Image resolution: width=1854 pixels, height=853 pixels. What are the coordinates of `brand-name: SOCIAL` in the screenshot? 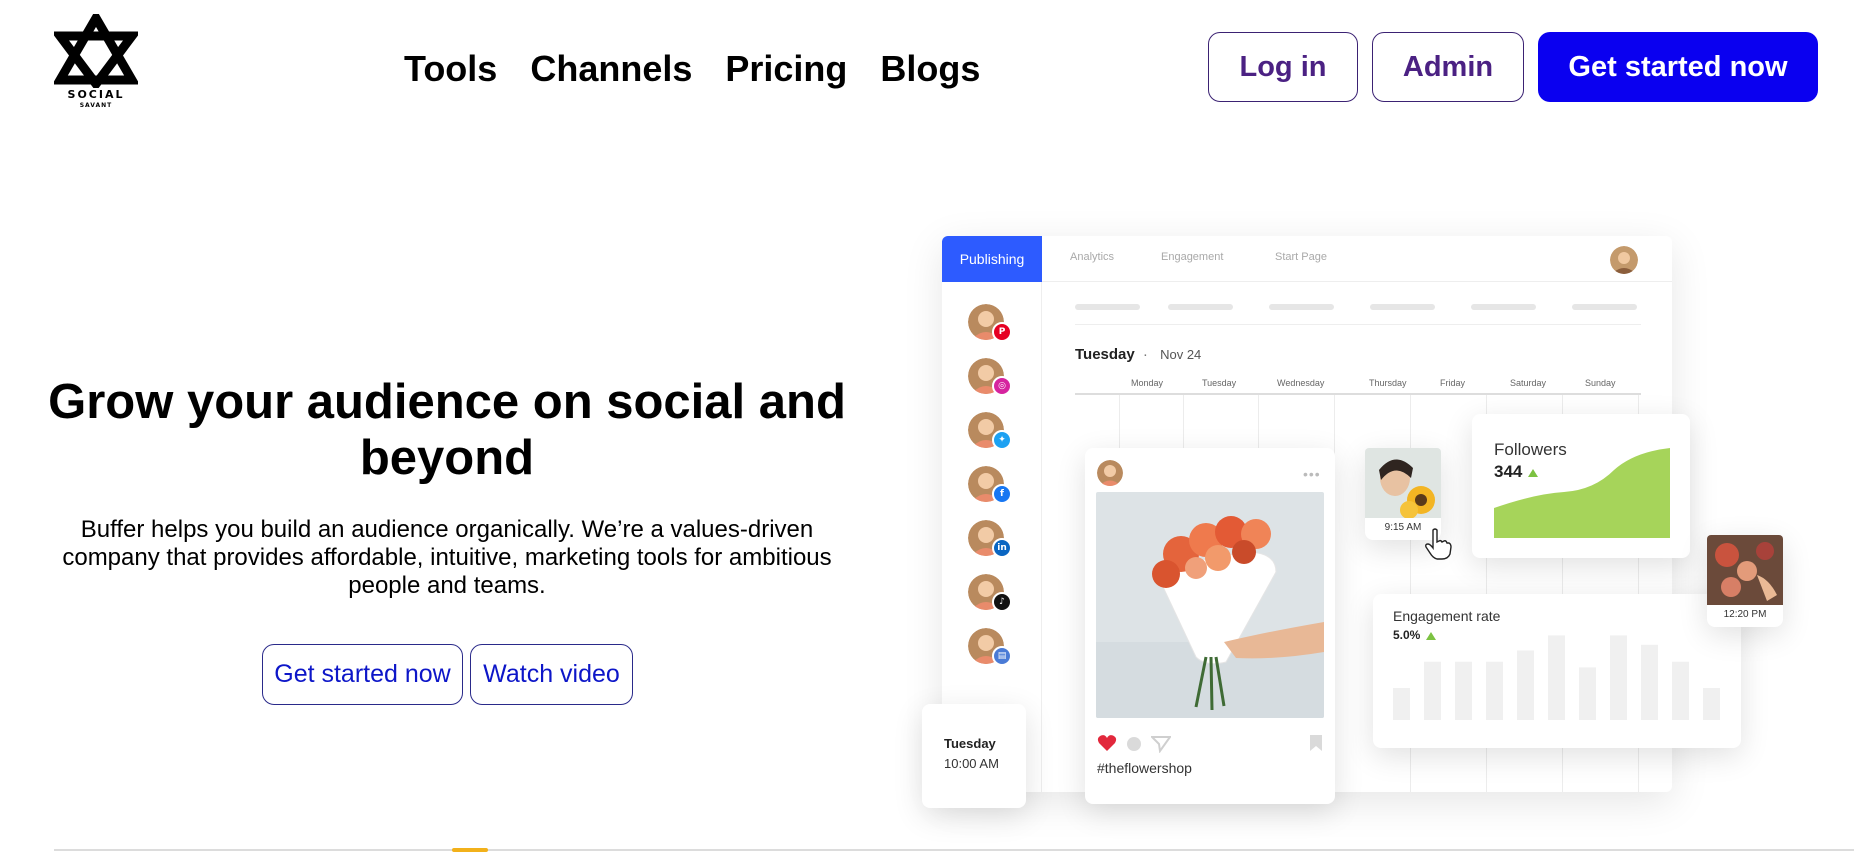 It's located at (96, 94).